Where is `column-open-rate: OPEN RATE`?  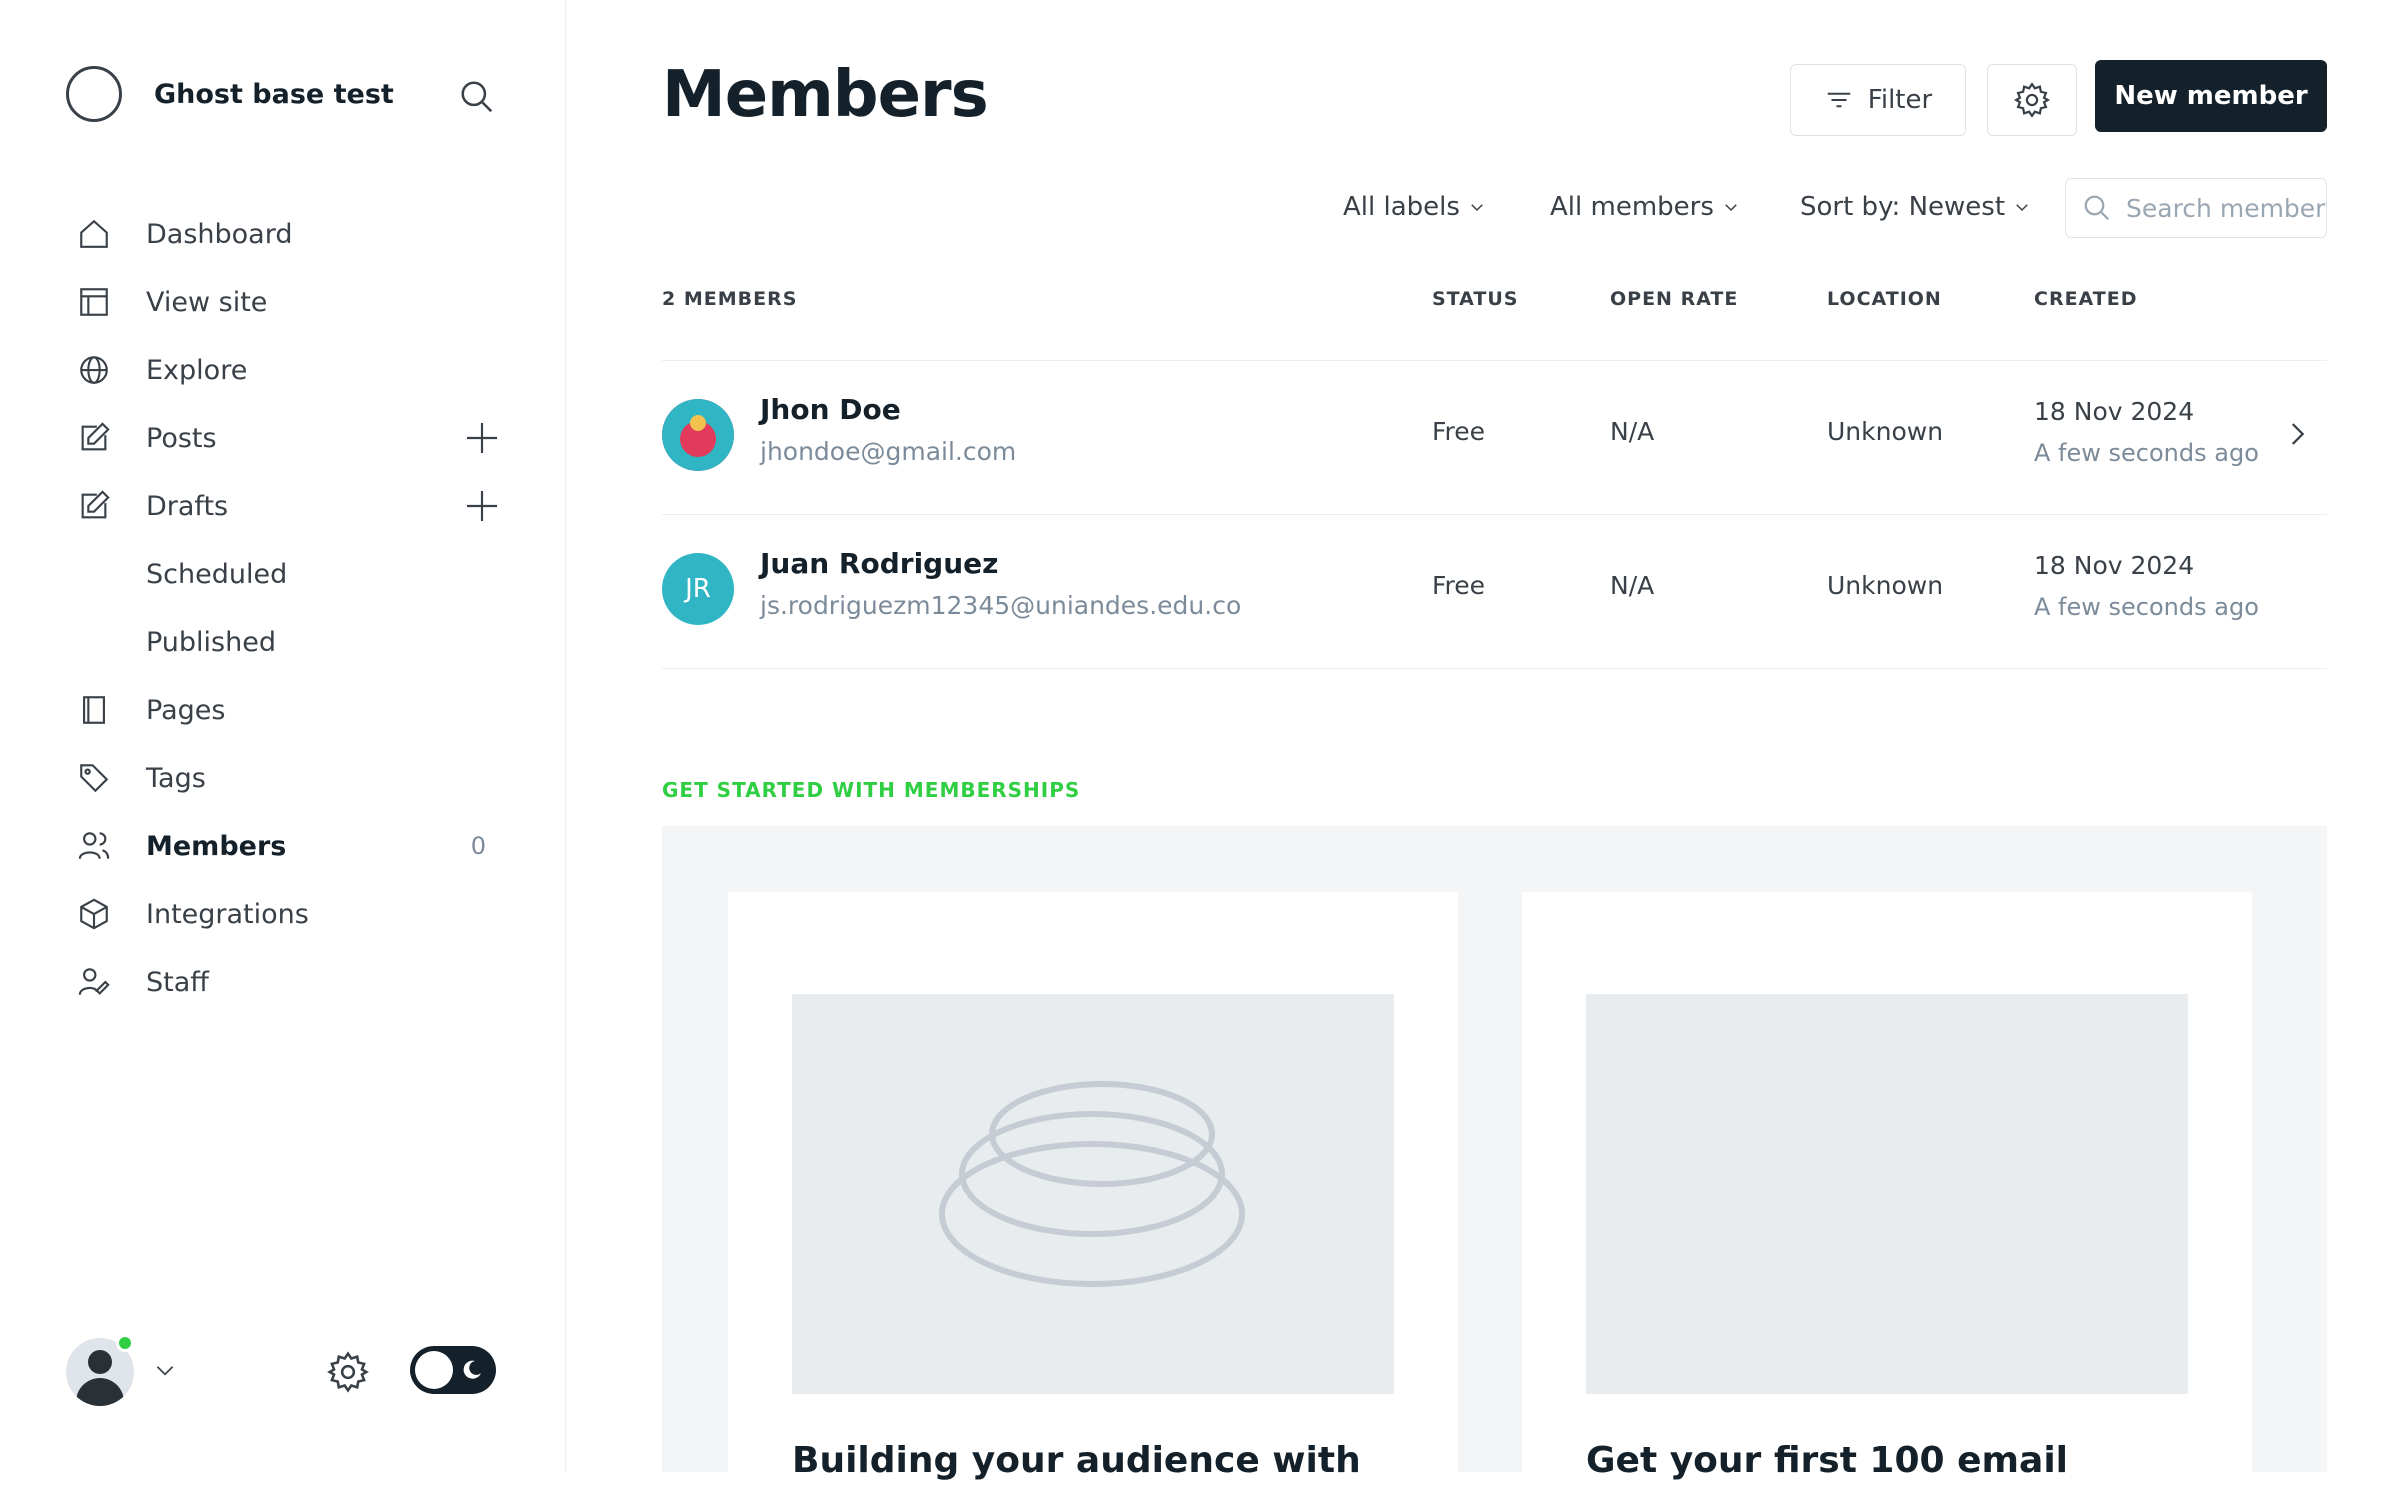
column-open-rate: OPEN RATE is located at coordinates (1674, 299).